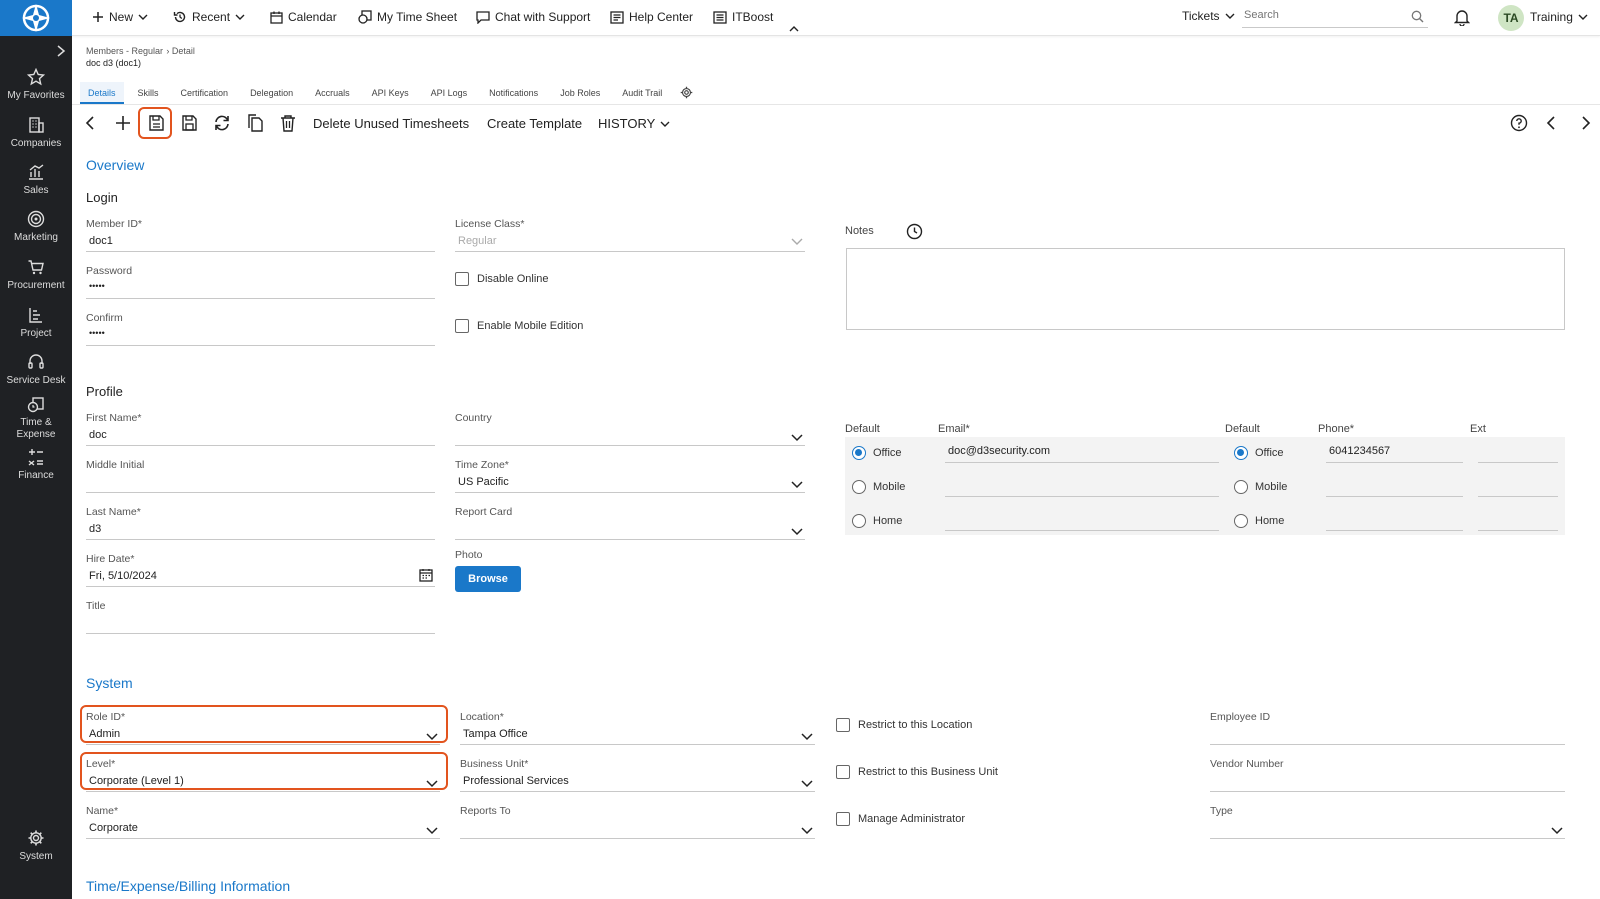 The height and width of the screenshot is (899, 1600). Describe the element at coordinates (1082, 521) in the screenshot. I see `email-home-input` at that location.